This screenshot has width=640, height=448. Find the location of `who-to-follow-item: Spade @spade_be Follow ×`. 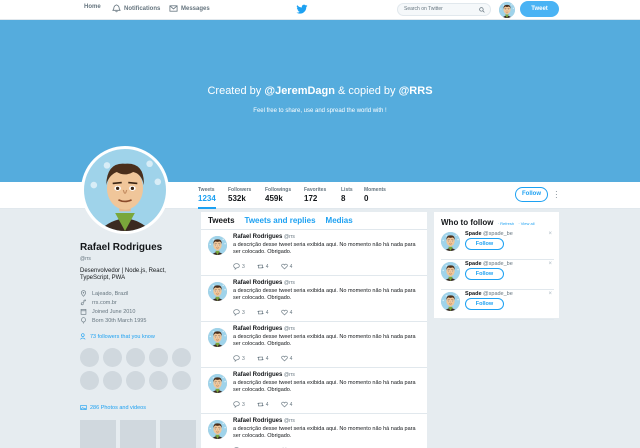

who-to-follow-item: Spade @spade_be Follow × is located at coordinates (497, 245).